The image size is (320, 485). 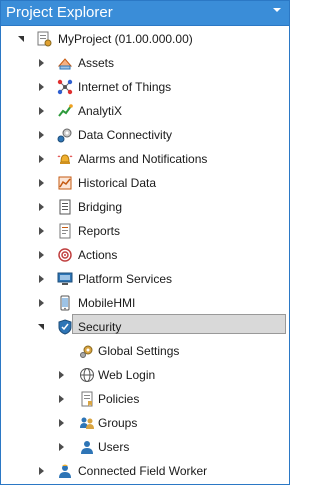 What do you see at coordinates (277, 10) in the screenshot?
I see `panel-menu-arrow-icon` at bounding box center [277, 10].